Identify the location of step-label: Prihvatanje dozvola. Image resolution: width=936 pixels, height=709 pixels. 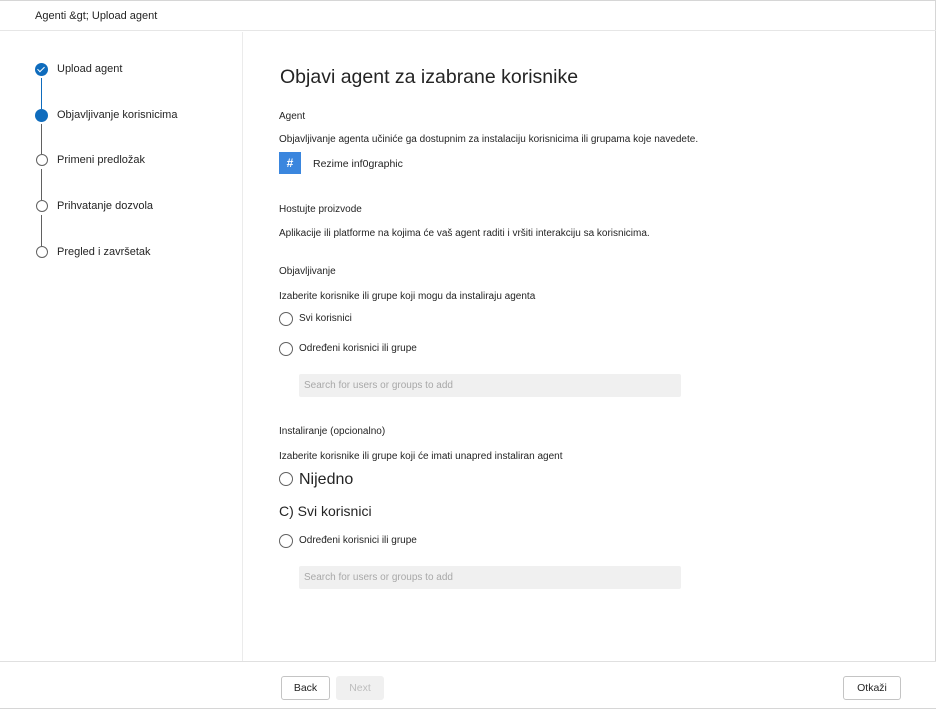
(105, 206).